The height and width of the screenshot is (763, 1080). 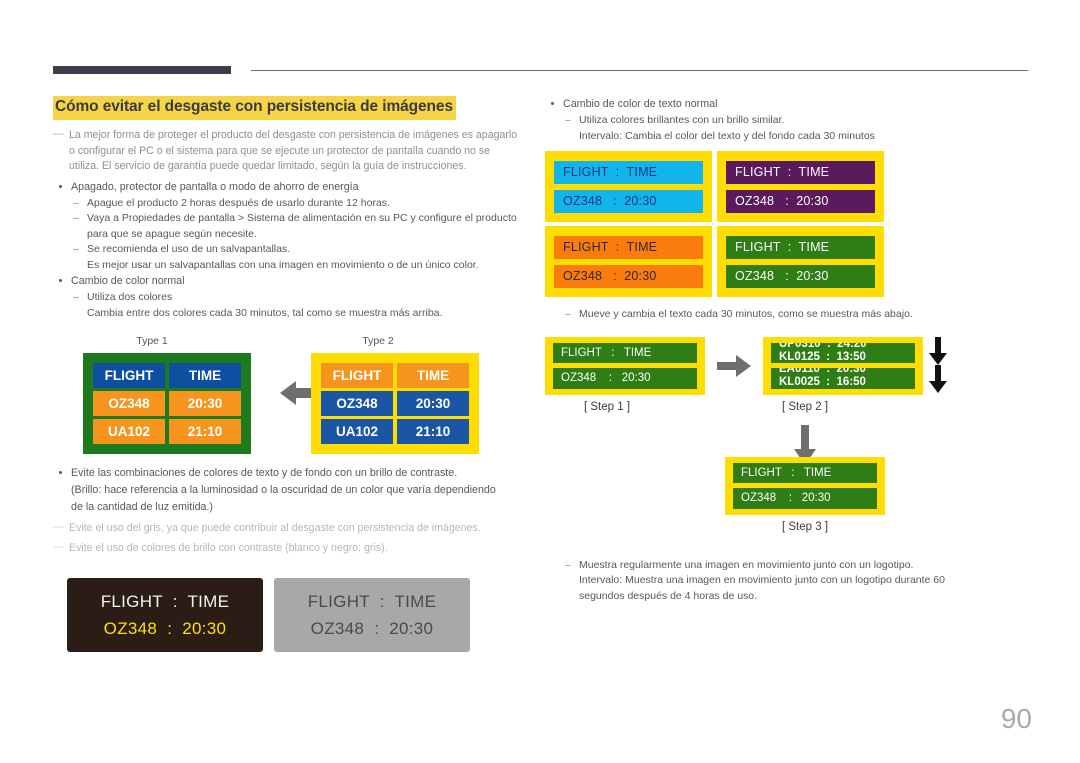 What do you see at coordinates (372, 601) in the screenshot?
I see `sample-gray-line1: FLIGHT : TIME` at bounding box center [372, 601].